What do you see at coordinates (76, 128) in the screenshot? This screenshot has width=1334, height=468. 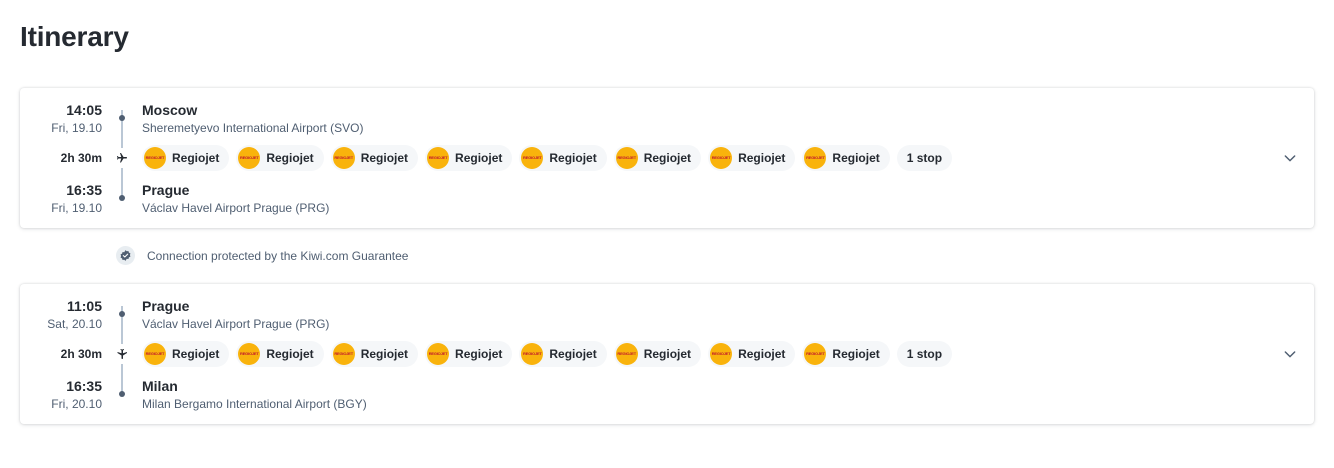 I see `departure-date: Fri, 19.10` at bounding box center [76, 128].